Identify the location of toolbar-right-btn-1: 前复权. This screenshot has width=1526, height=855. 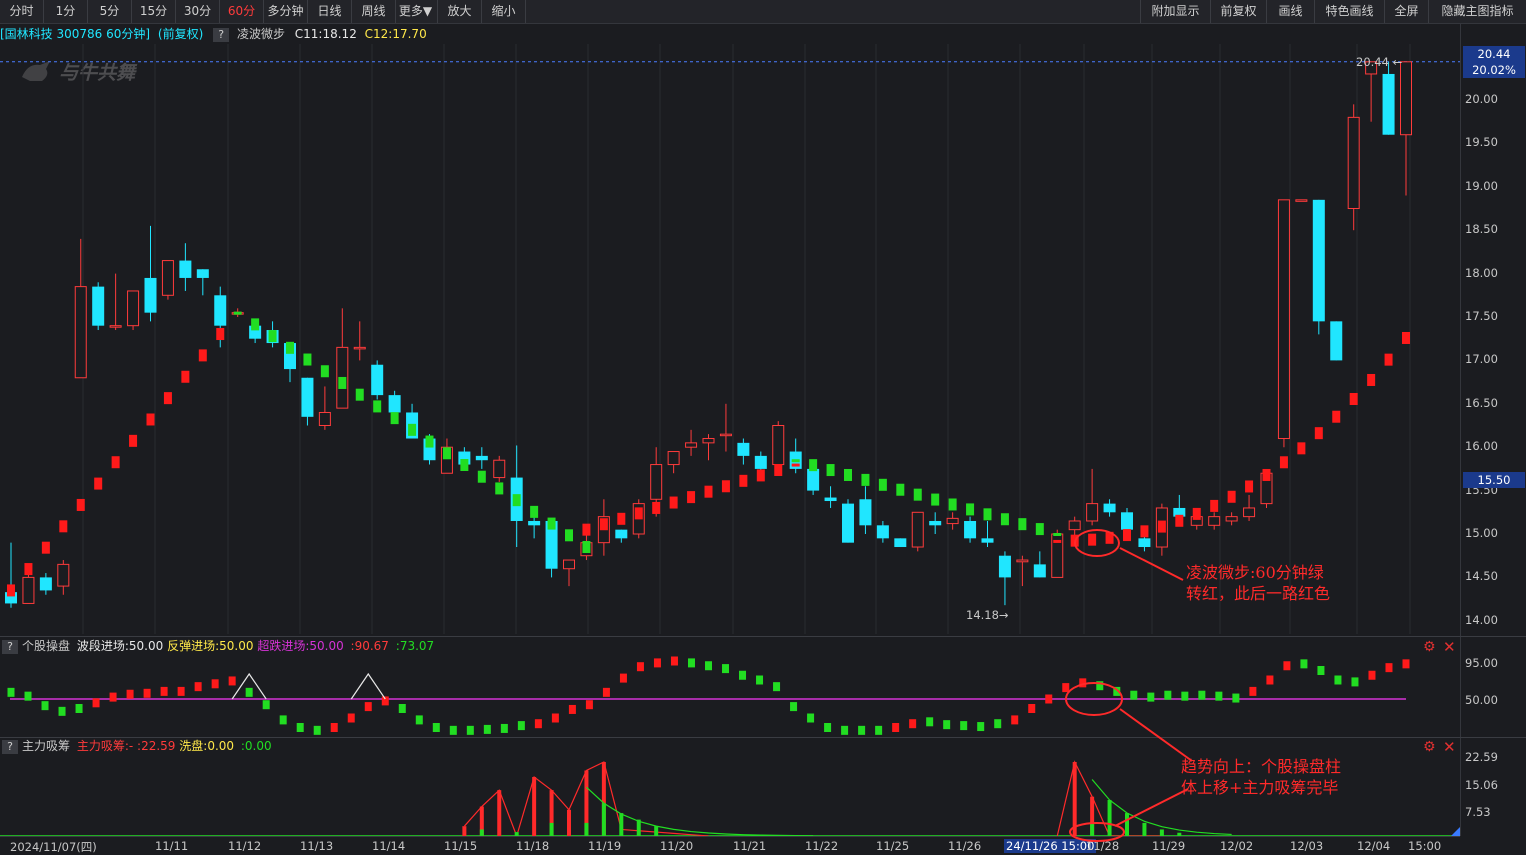
(1238, 11).